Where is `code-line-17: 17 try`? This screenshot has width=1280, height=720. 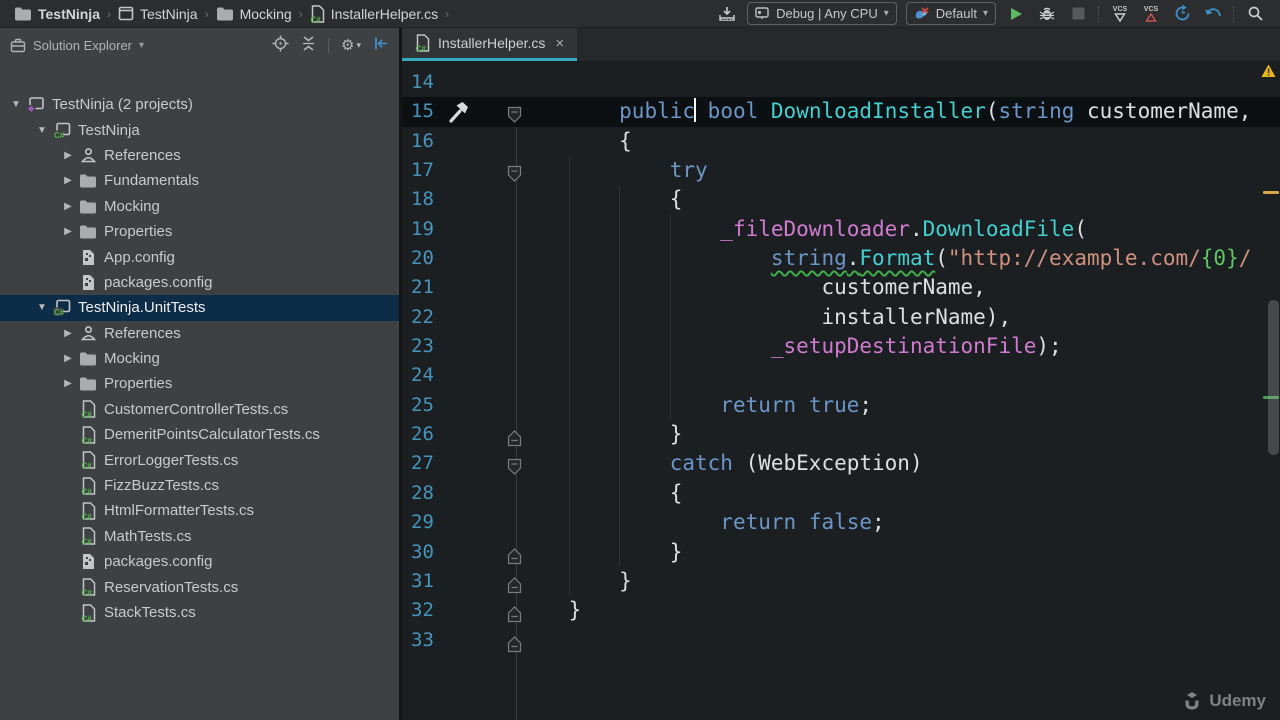 code-line-17: 17 try is located at coordinates (841, 170).